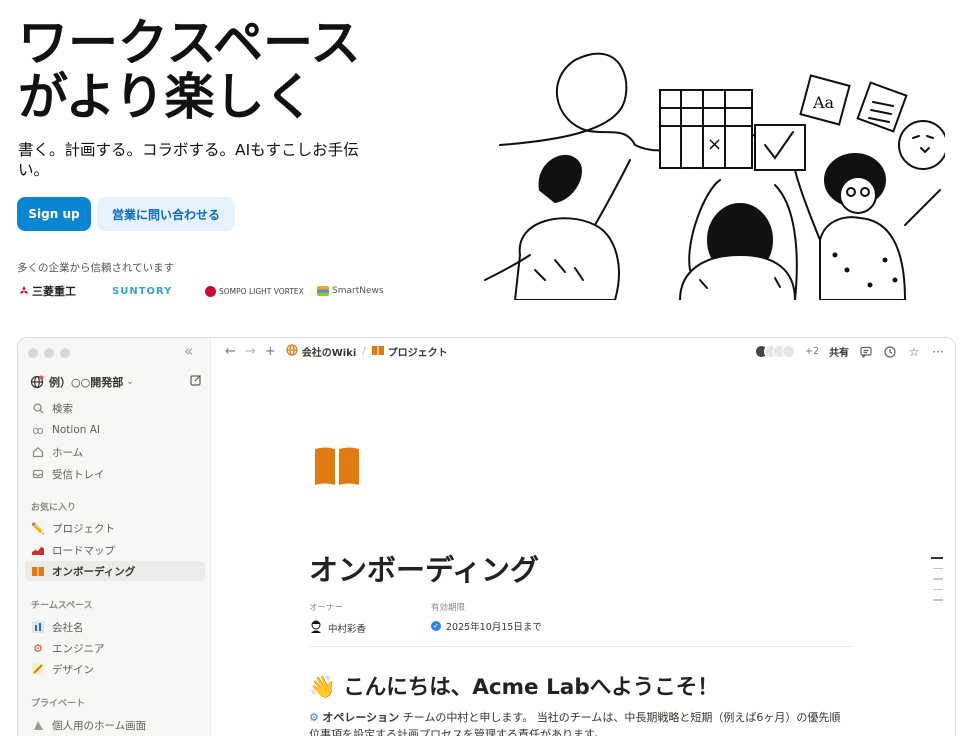 The image size is (975, 736). I want to click on hero-title-line1: ワークスペース, so click(189, 43).